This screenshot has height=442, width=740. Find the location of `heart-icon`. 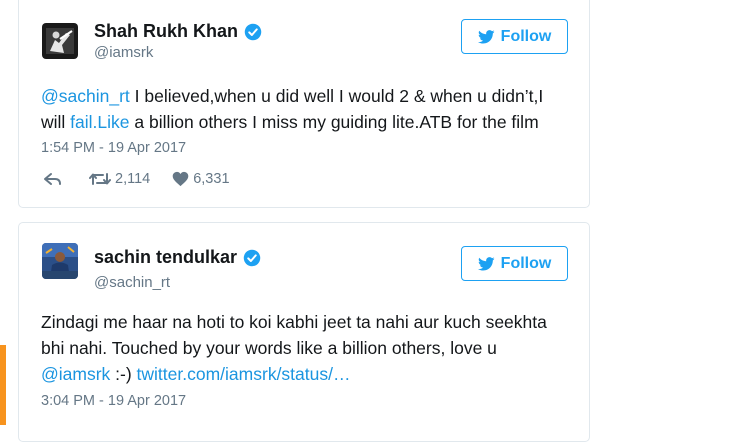

heart-icon is located at coordinates (180, 179).